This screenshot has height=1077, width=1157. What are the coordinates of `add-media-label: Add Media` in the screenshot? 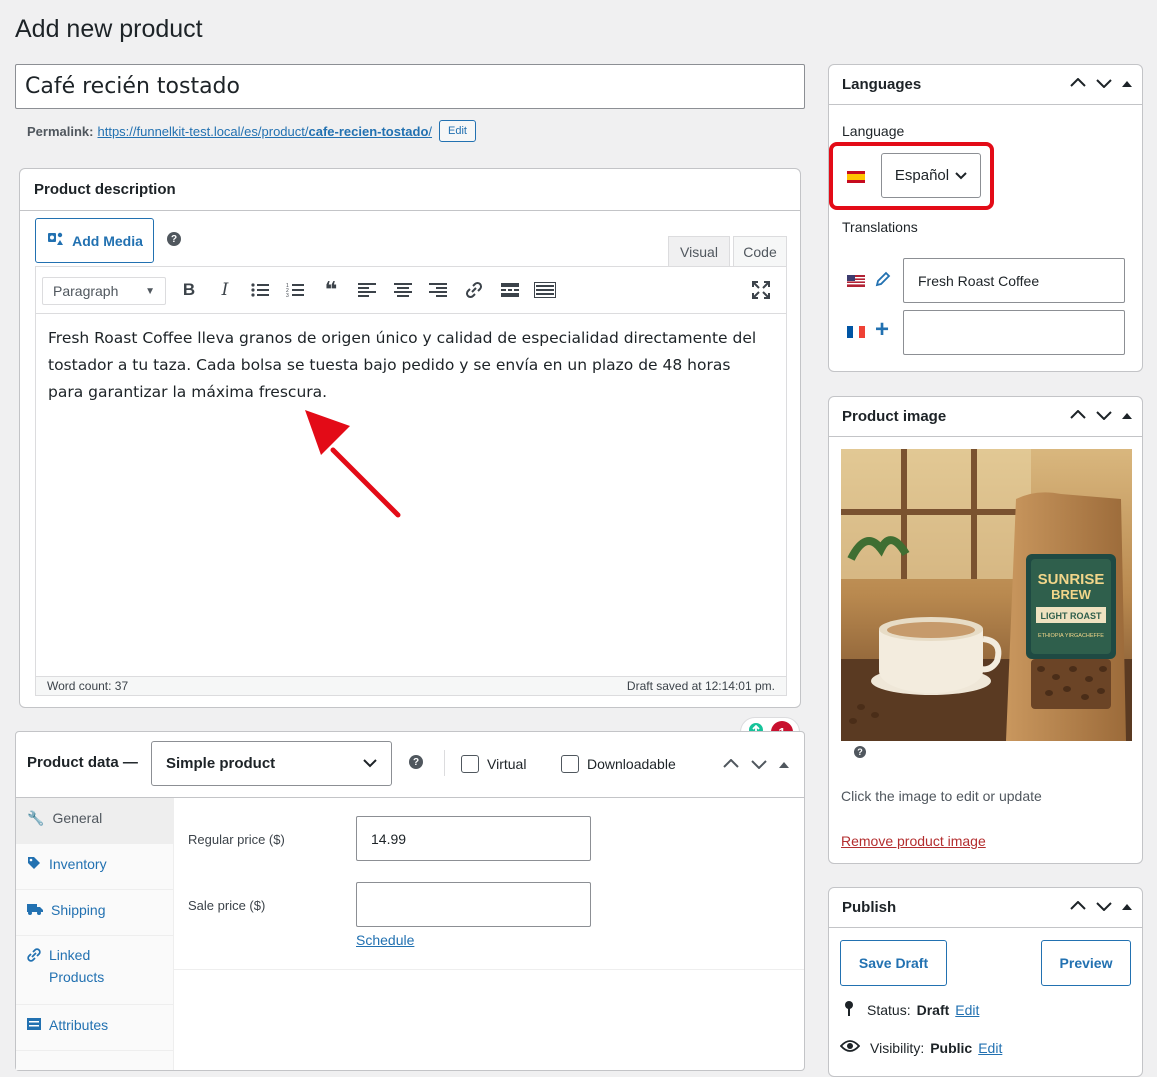 It's located at (107, 240).